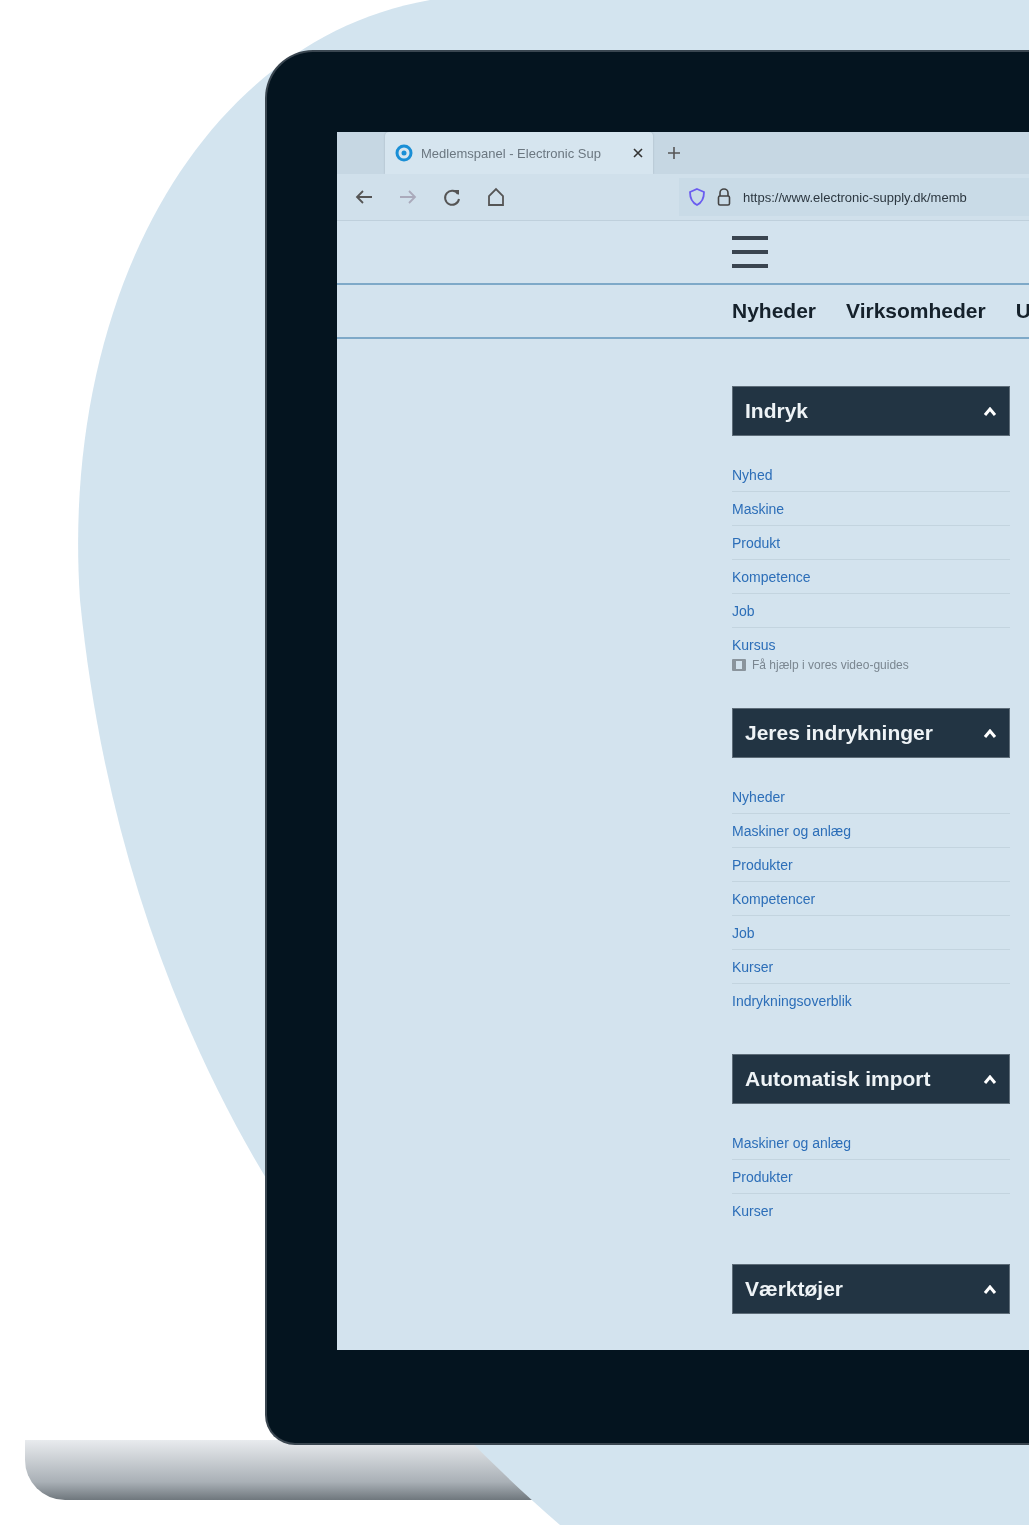 The image size is (1029, 1525). Describe the element at coordinates (752, 474) in the screenshot. I see `menu-link: Nyhed` at that location.